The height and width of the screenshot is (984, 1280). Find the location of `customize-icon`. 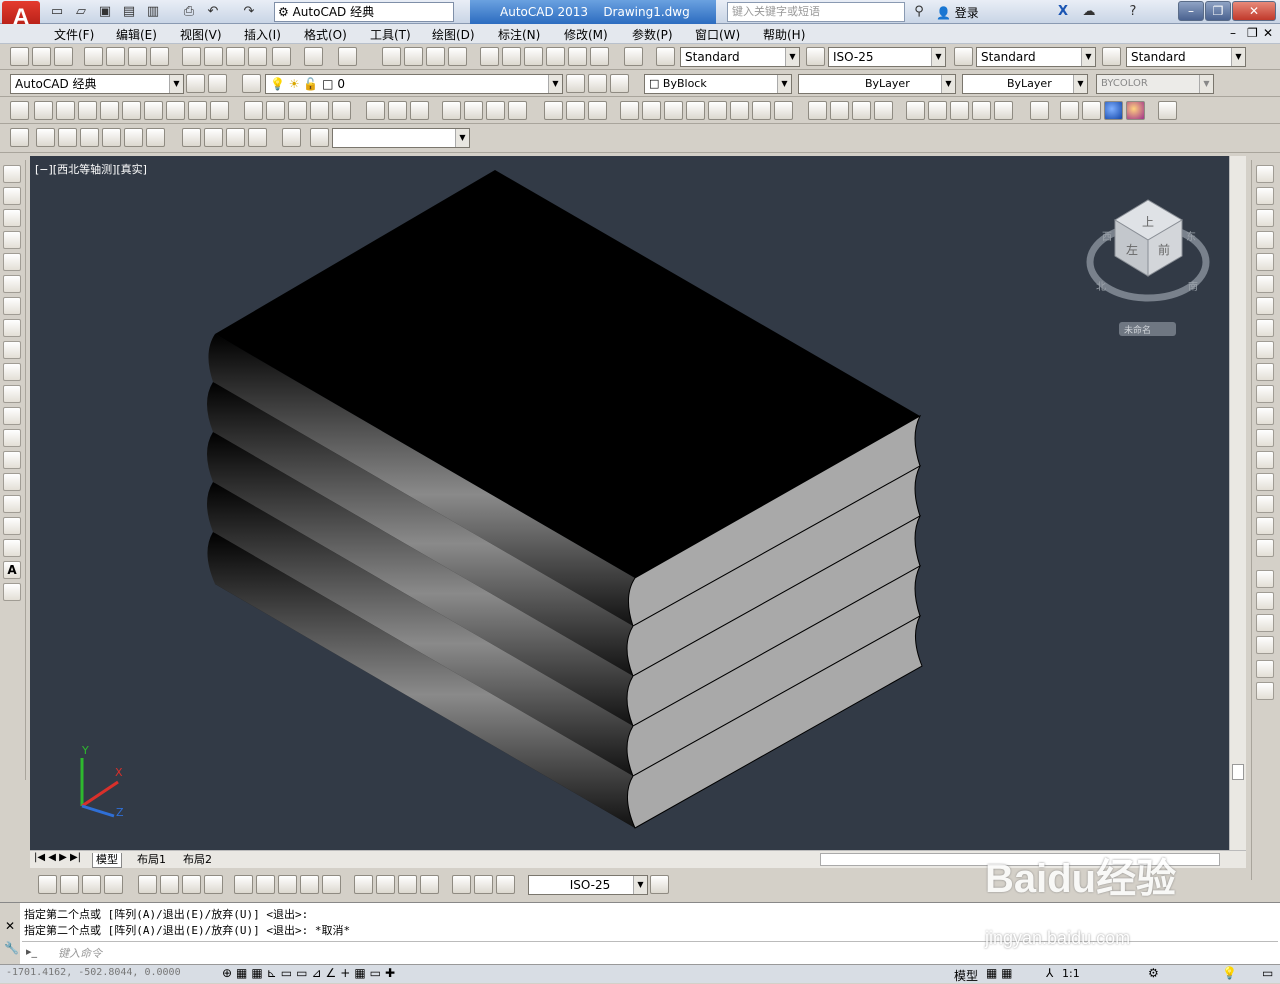

customize-icon is located at coordinates (217, 83).